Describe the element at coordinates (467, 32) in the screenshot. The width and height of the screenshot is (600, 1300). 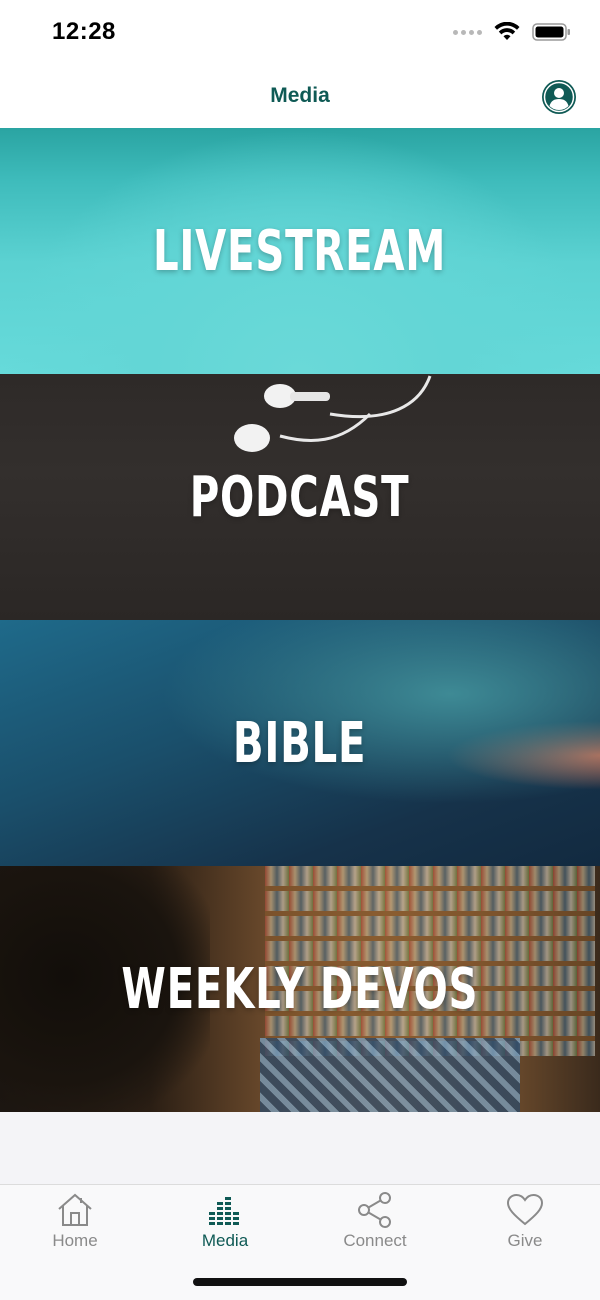
I see `cellular-signal-icon` at that location.